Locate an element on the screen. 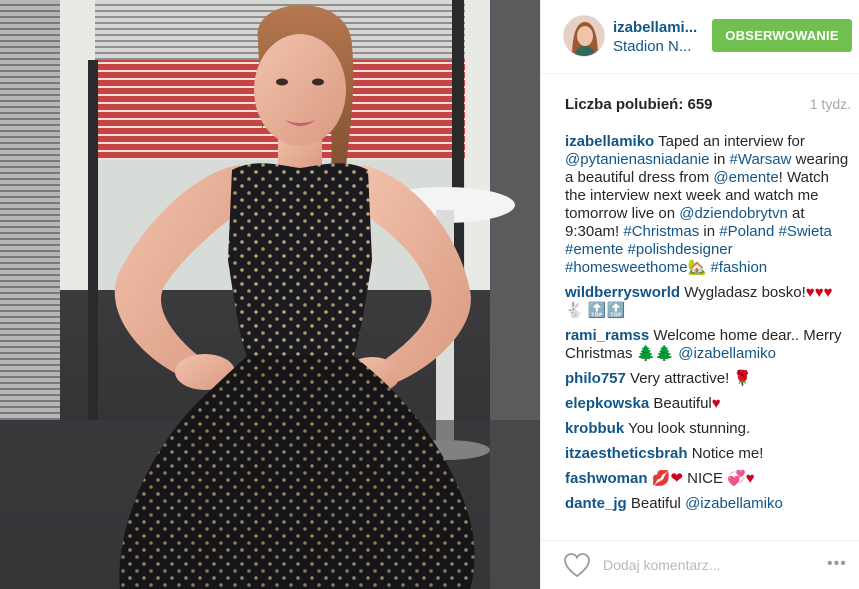  lips-heart-emoji-icon: 💋❤ is located at coordinates (665, 478).